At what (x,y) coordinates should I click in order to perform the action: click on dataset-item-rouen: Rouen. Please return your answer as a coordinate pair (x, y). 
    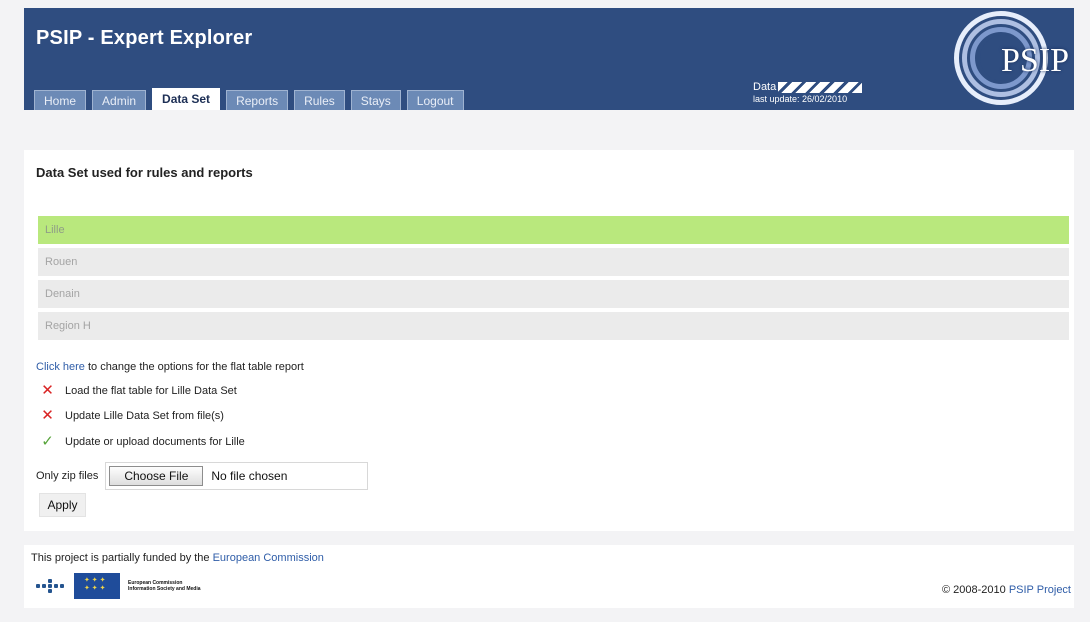
    Looking at the image, I should click on (553, 262).